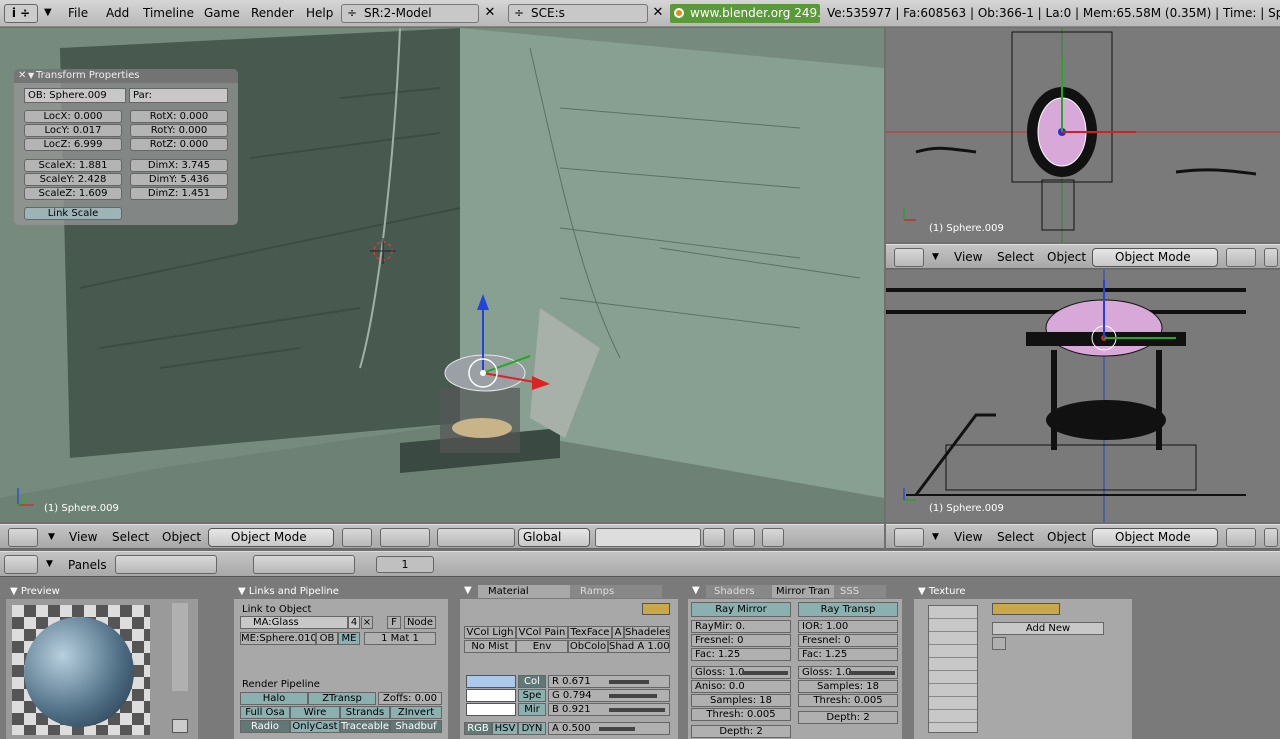 This screenshot has width=1280, height=739. Describe the element at coordinates (773, 537) in the screenshot. I see `render-icon` at that location.